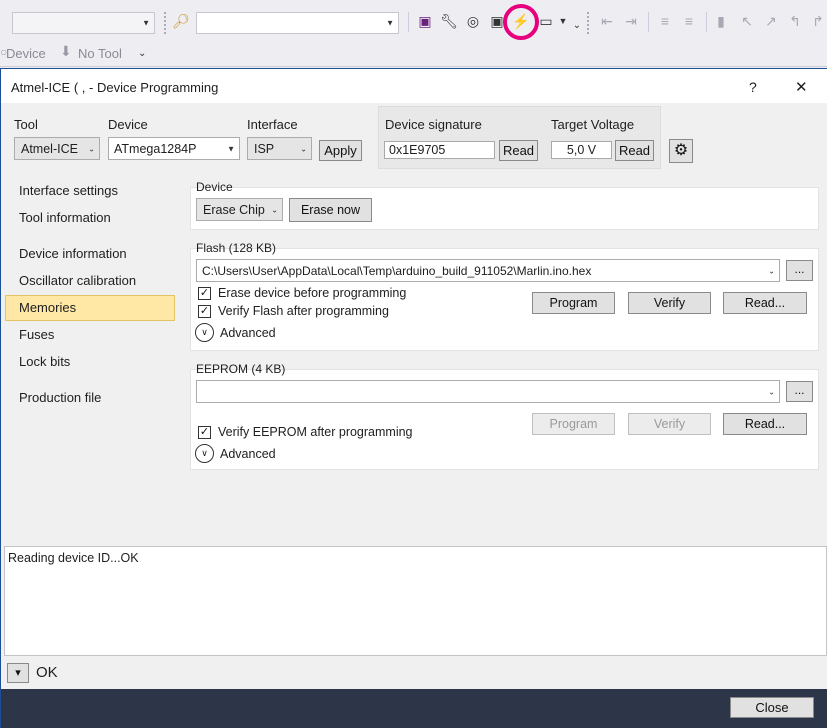  Describe the element at coordinates (330, 210) in the screenshot. I see `erase-now-button: Erase now` at that location.